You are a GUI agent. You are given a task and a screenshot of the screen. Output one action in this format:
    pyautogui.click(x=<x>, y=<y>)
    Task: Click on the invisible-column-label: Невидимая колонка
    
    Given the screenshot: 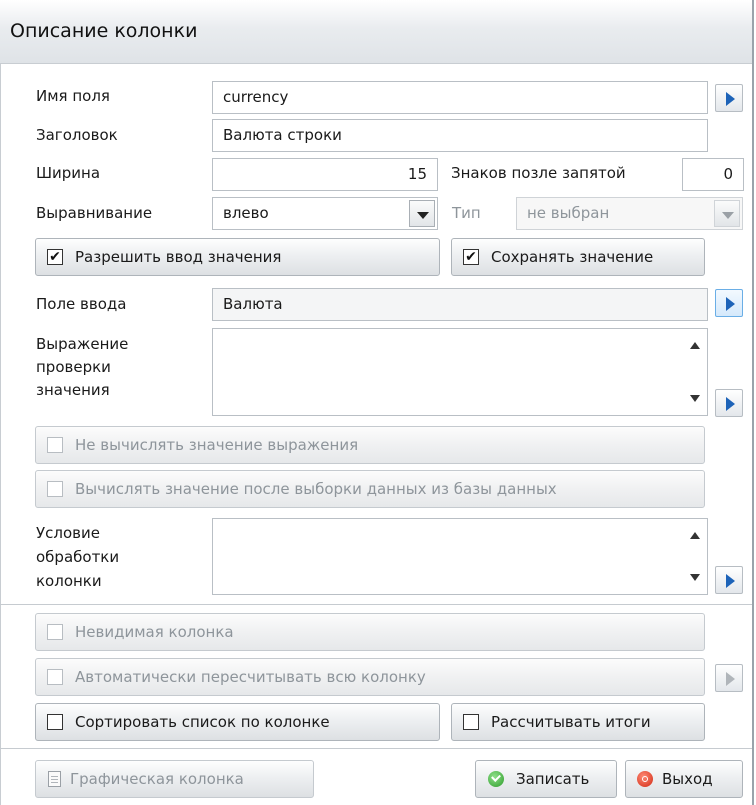 What is the action you would take?
    pyautogui.click(x=154, y=632)
    